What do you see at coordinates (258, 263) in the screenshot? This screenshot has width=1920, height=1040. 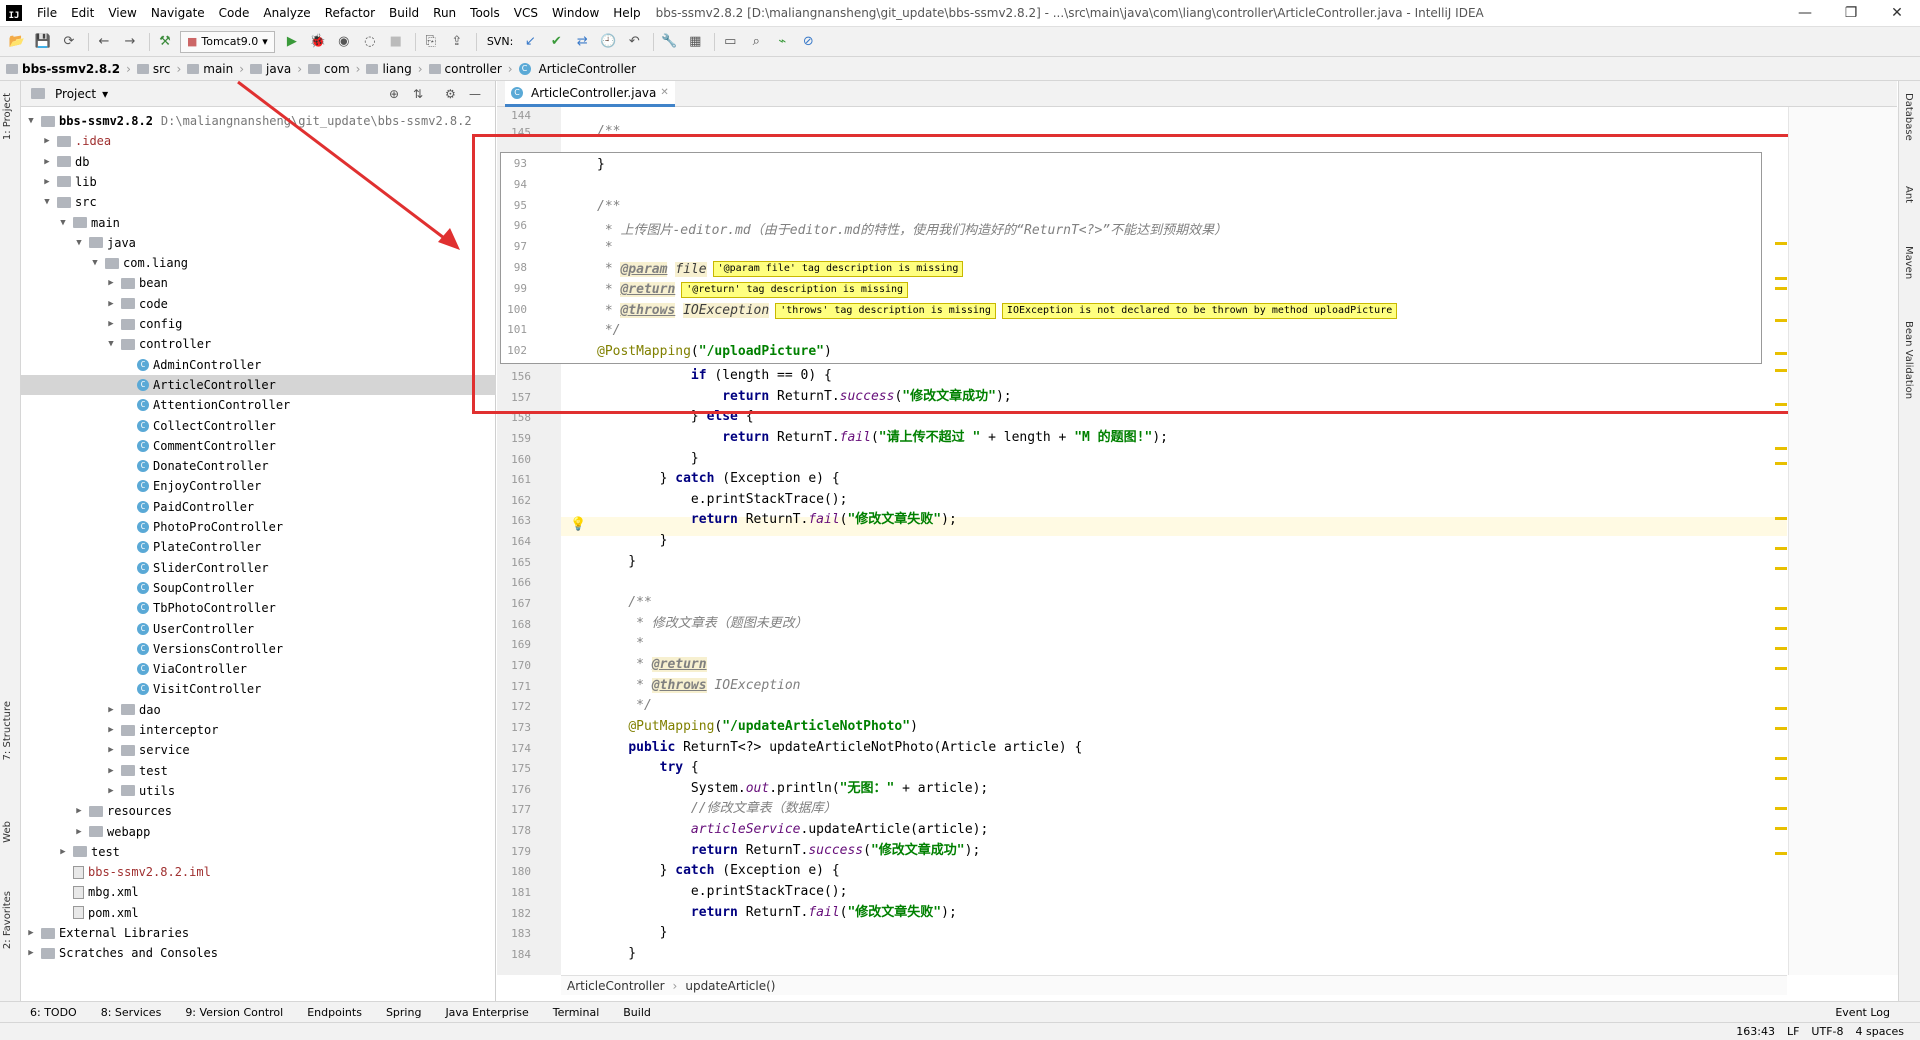 I see `tree-item: ▼ com.liang` at bounding box center [258, 263].